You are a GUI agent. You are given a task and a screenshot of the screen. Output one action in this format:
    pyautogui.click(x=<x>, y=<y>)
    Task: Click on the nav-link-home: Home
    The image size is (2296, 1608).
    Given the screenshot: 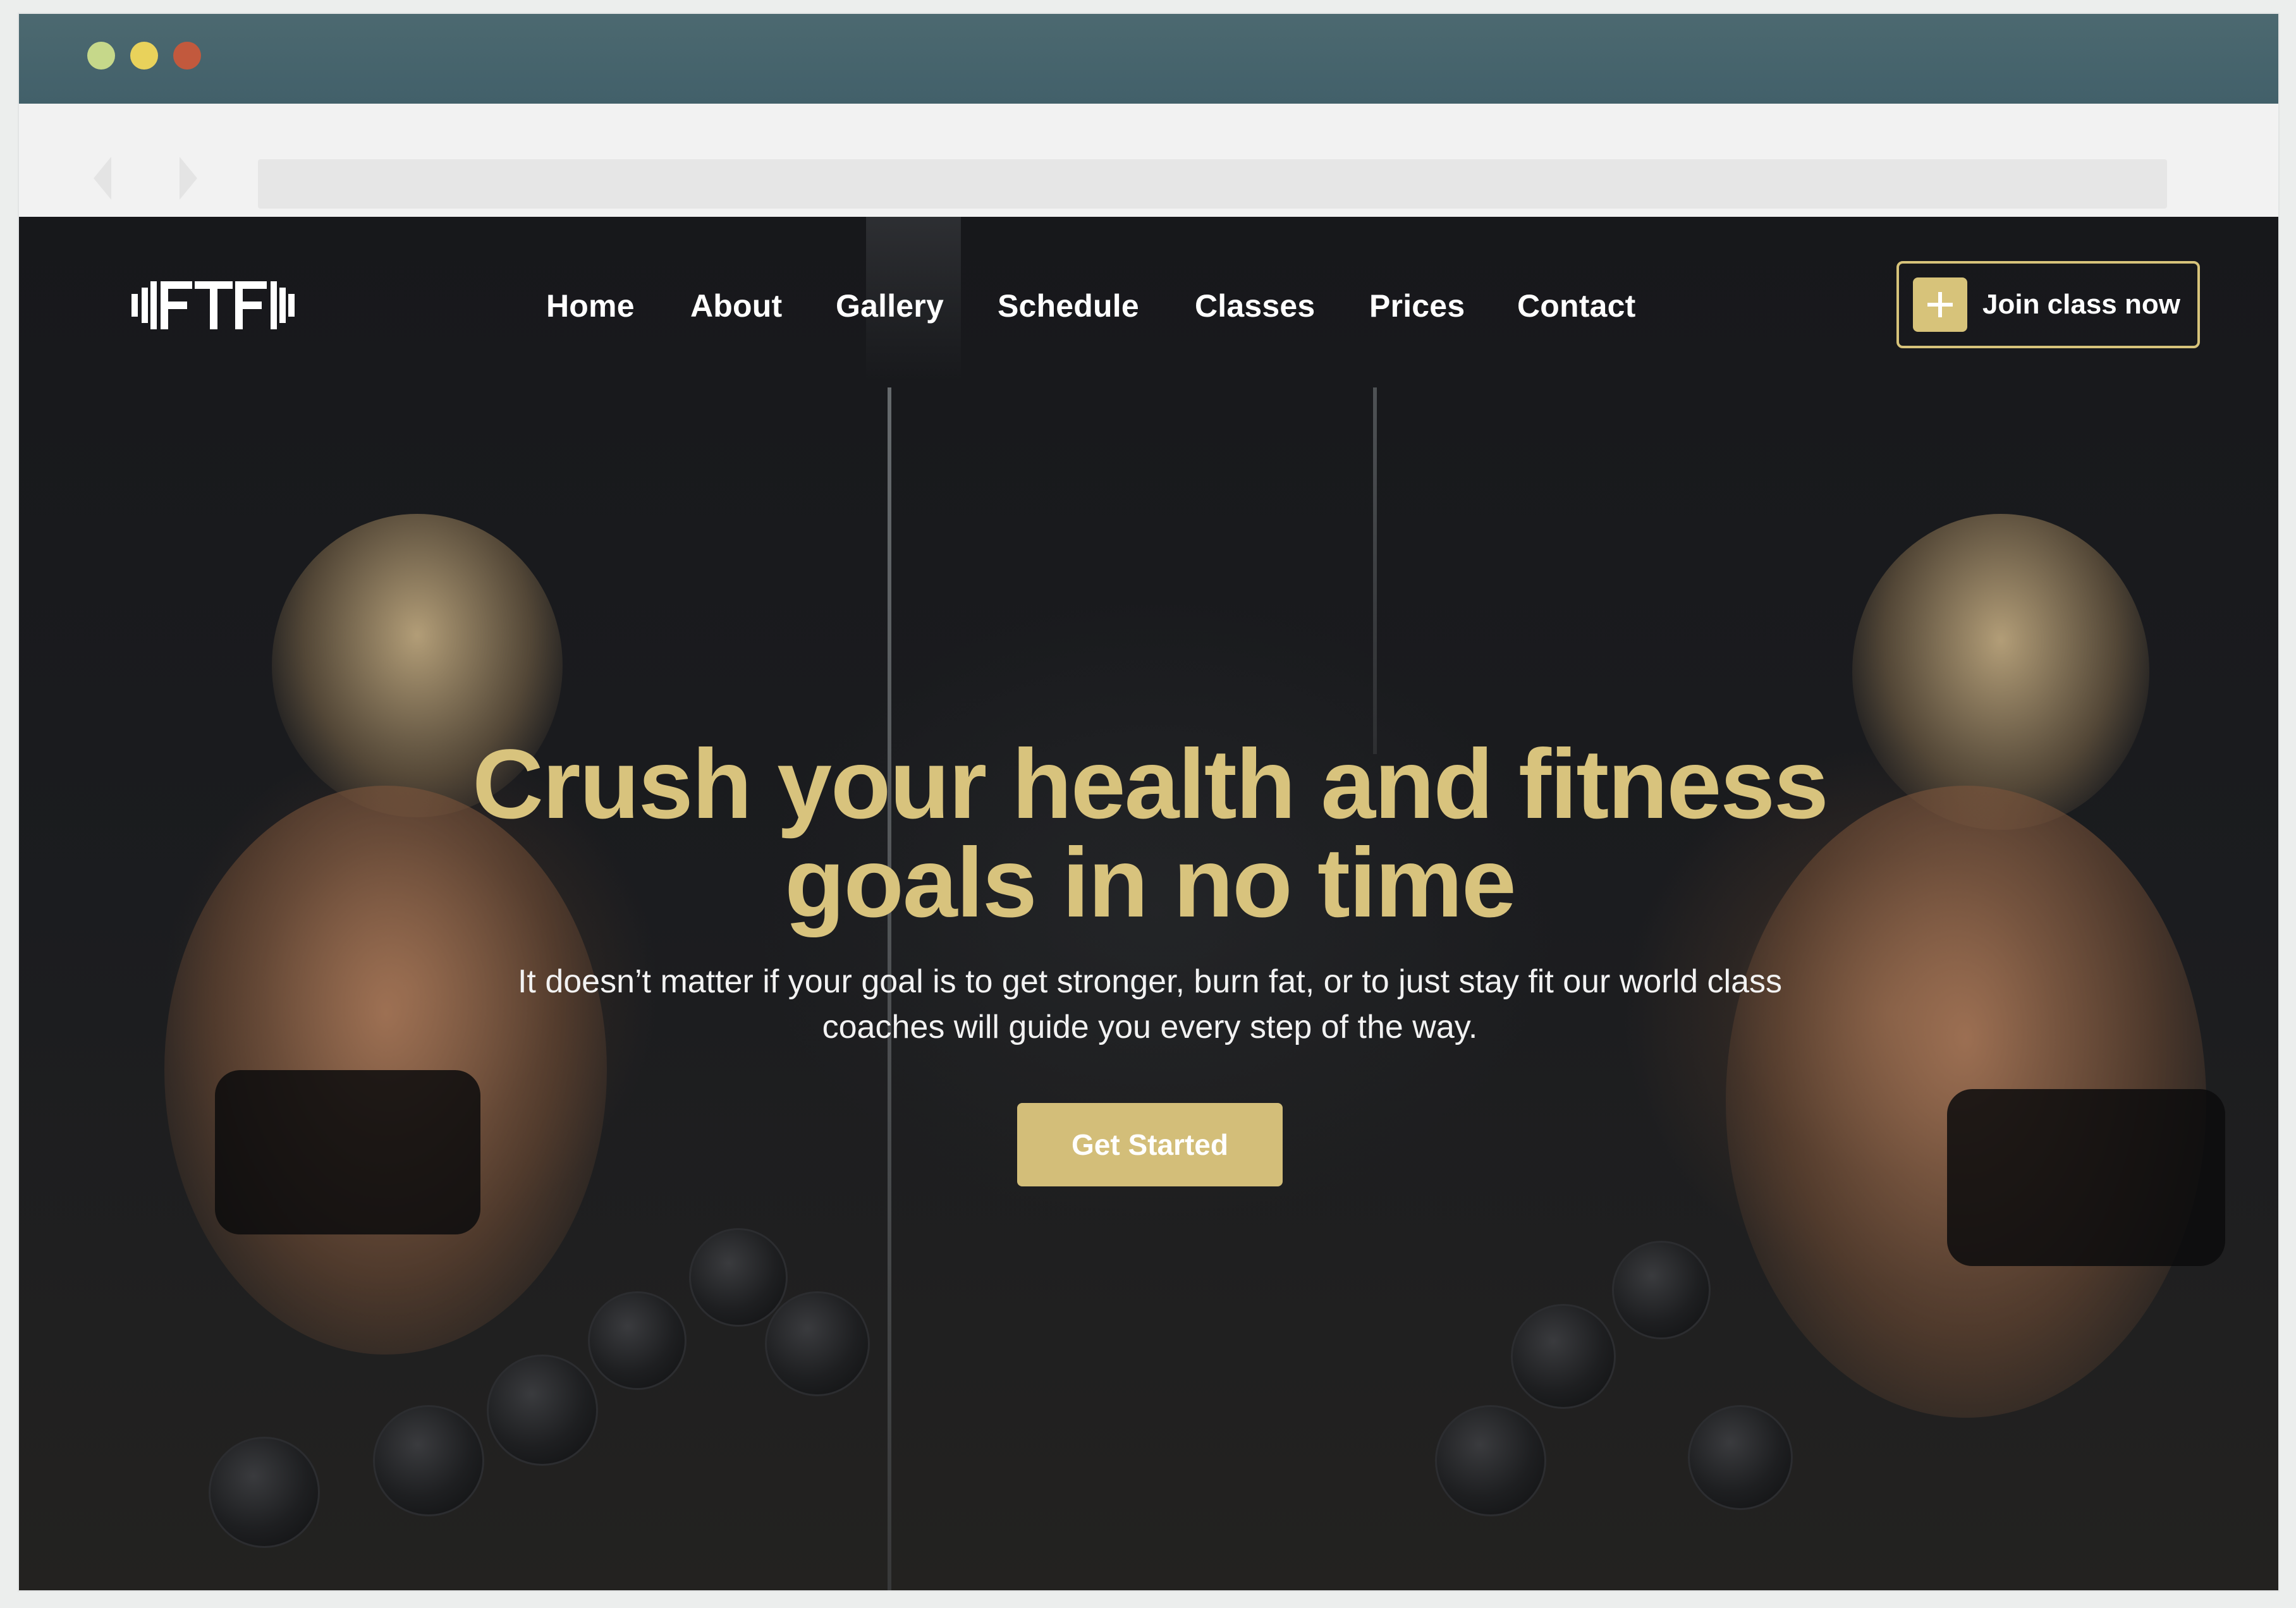 What is the action you would take?
    pyautogui.click(x=590, y=306)
    